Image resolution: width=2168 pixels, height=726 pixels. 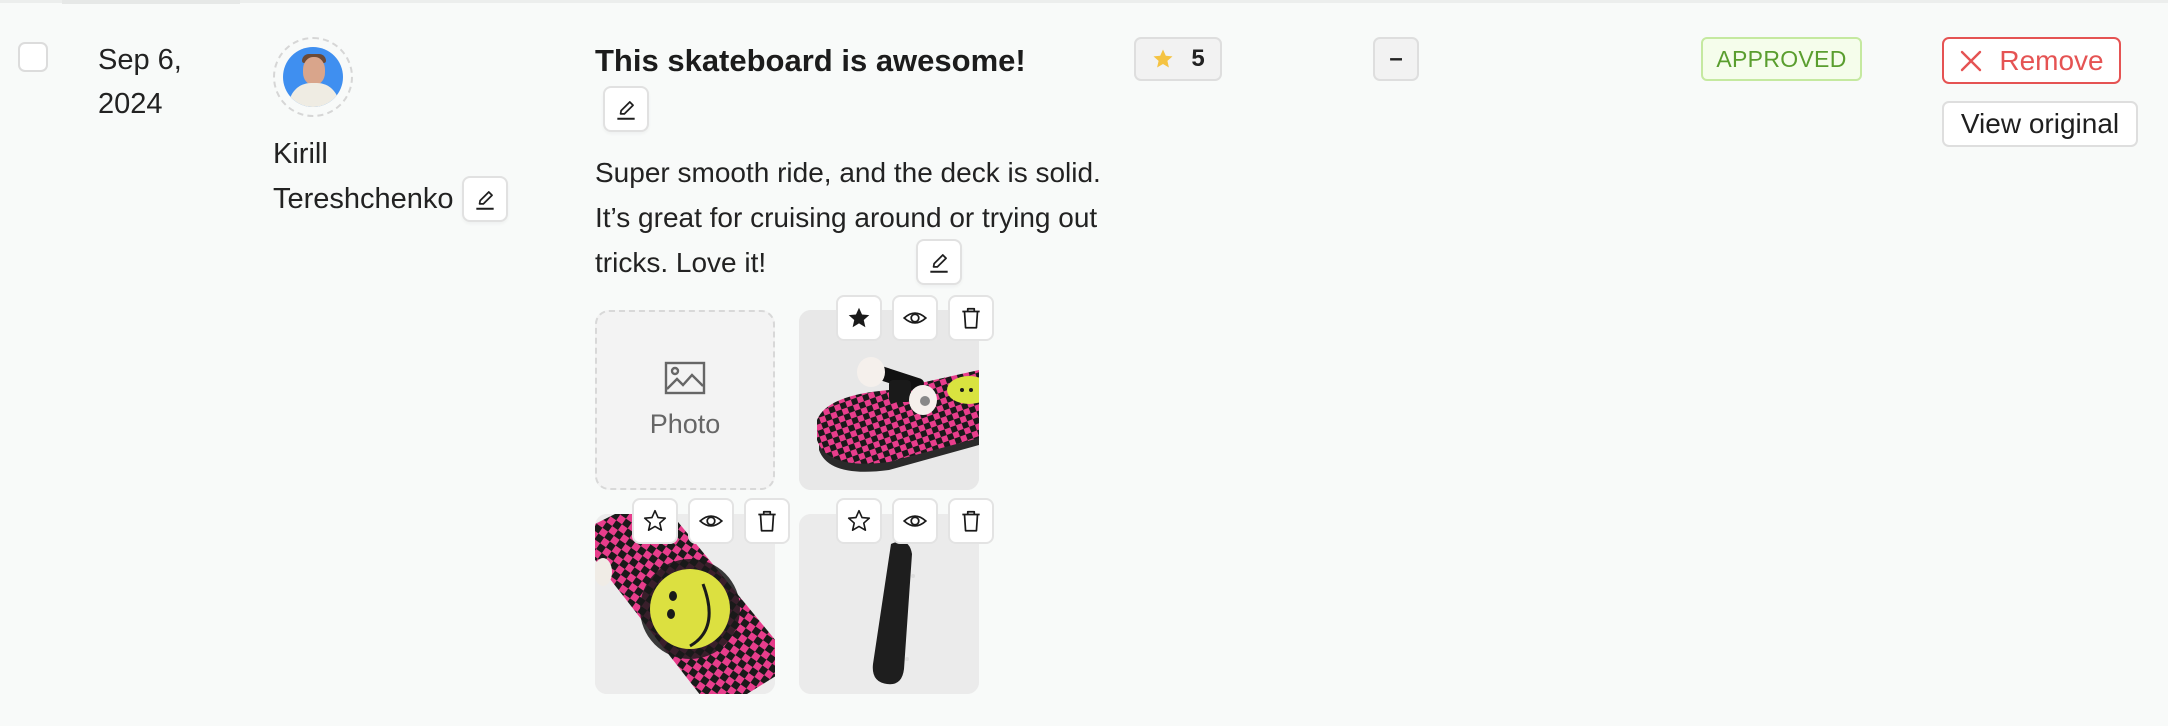 I want to click on add-photo-button: Photo, so click(x=685, y=400).